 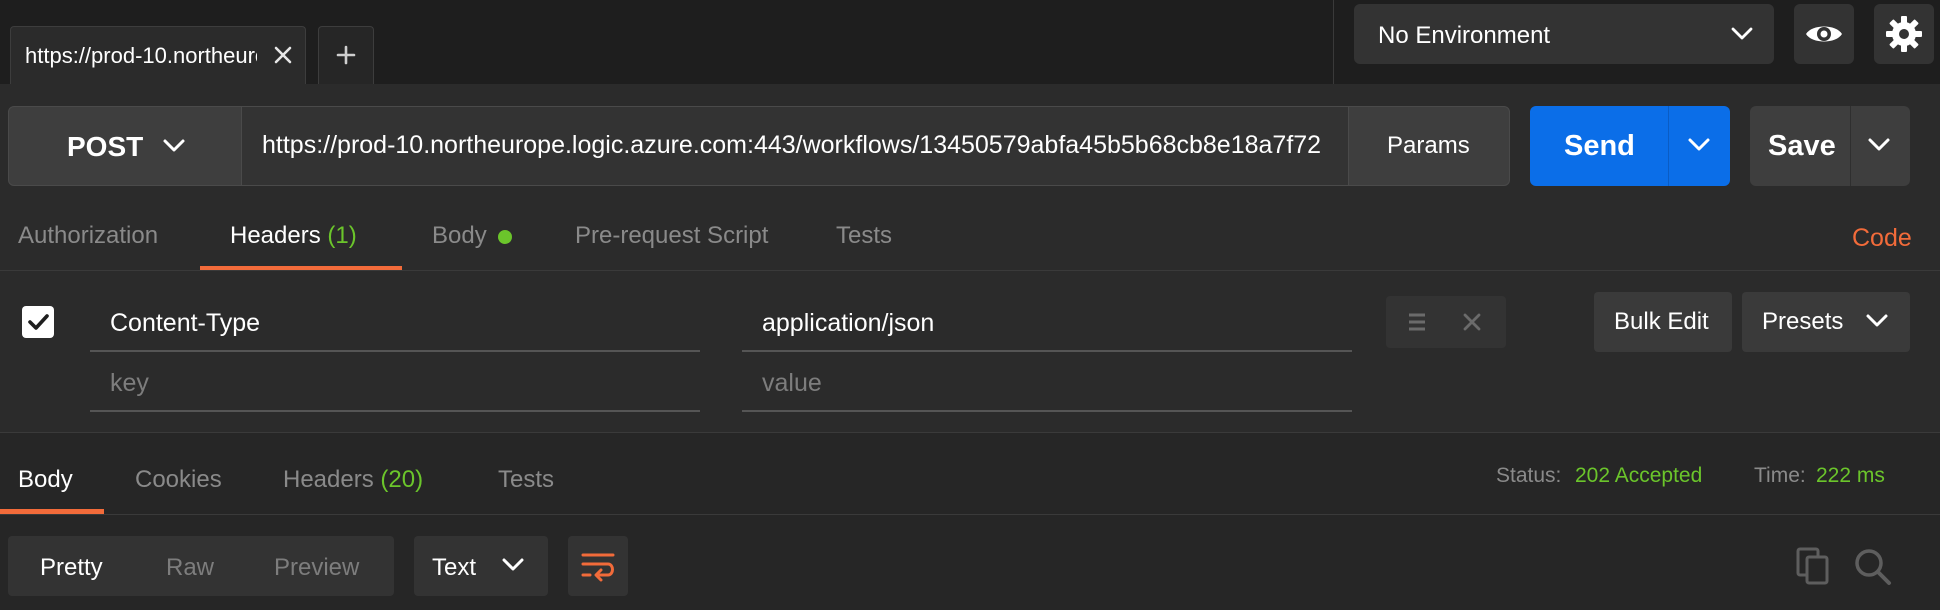 What do you see at coordinates (1472, 322) in the screenshot?
I see `delete-row-icon` at bounding box center [1472, 322].